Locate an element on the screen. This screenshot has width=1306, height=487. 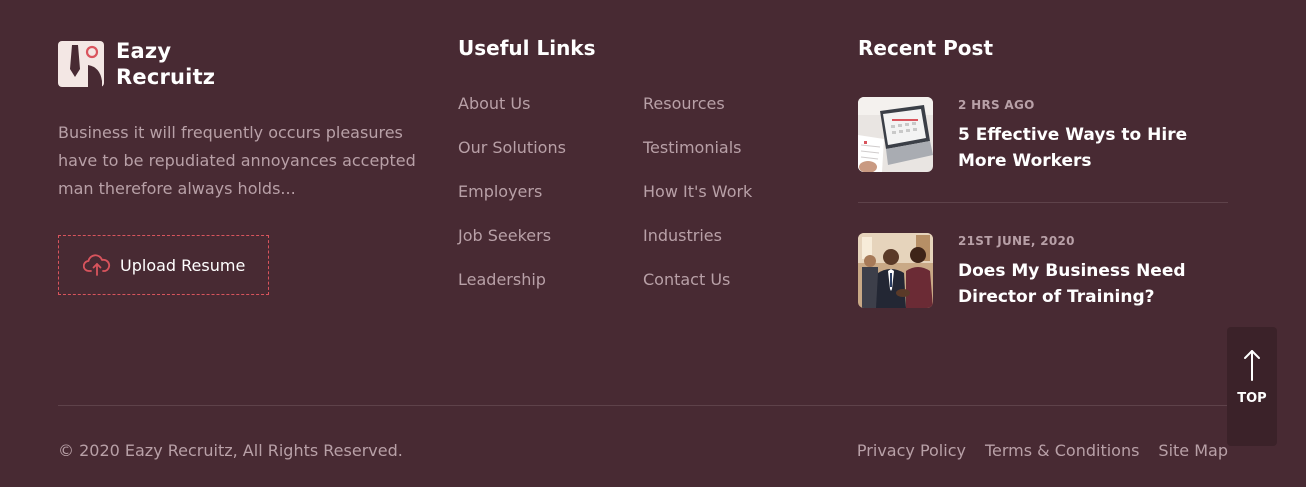
footer-divider is located at coordinates (643, 405).